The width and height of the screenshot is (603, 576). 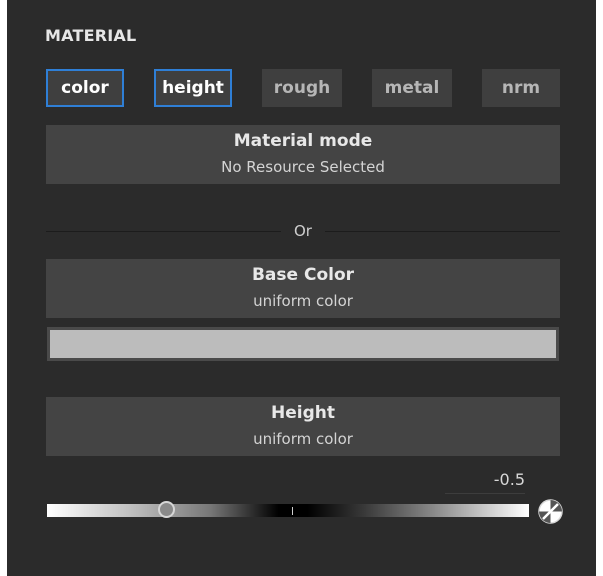 I want to click on material-tabs: color height rough metal nrm, so click(x=303, y=88).